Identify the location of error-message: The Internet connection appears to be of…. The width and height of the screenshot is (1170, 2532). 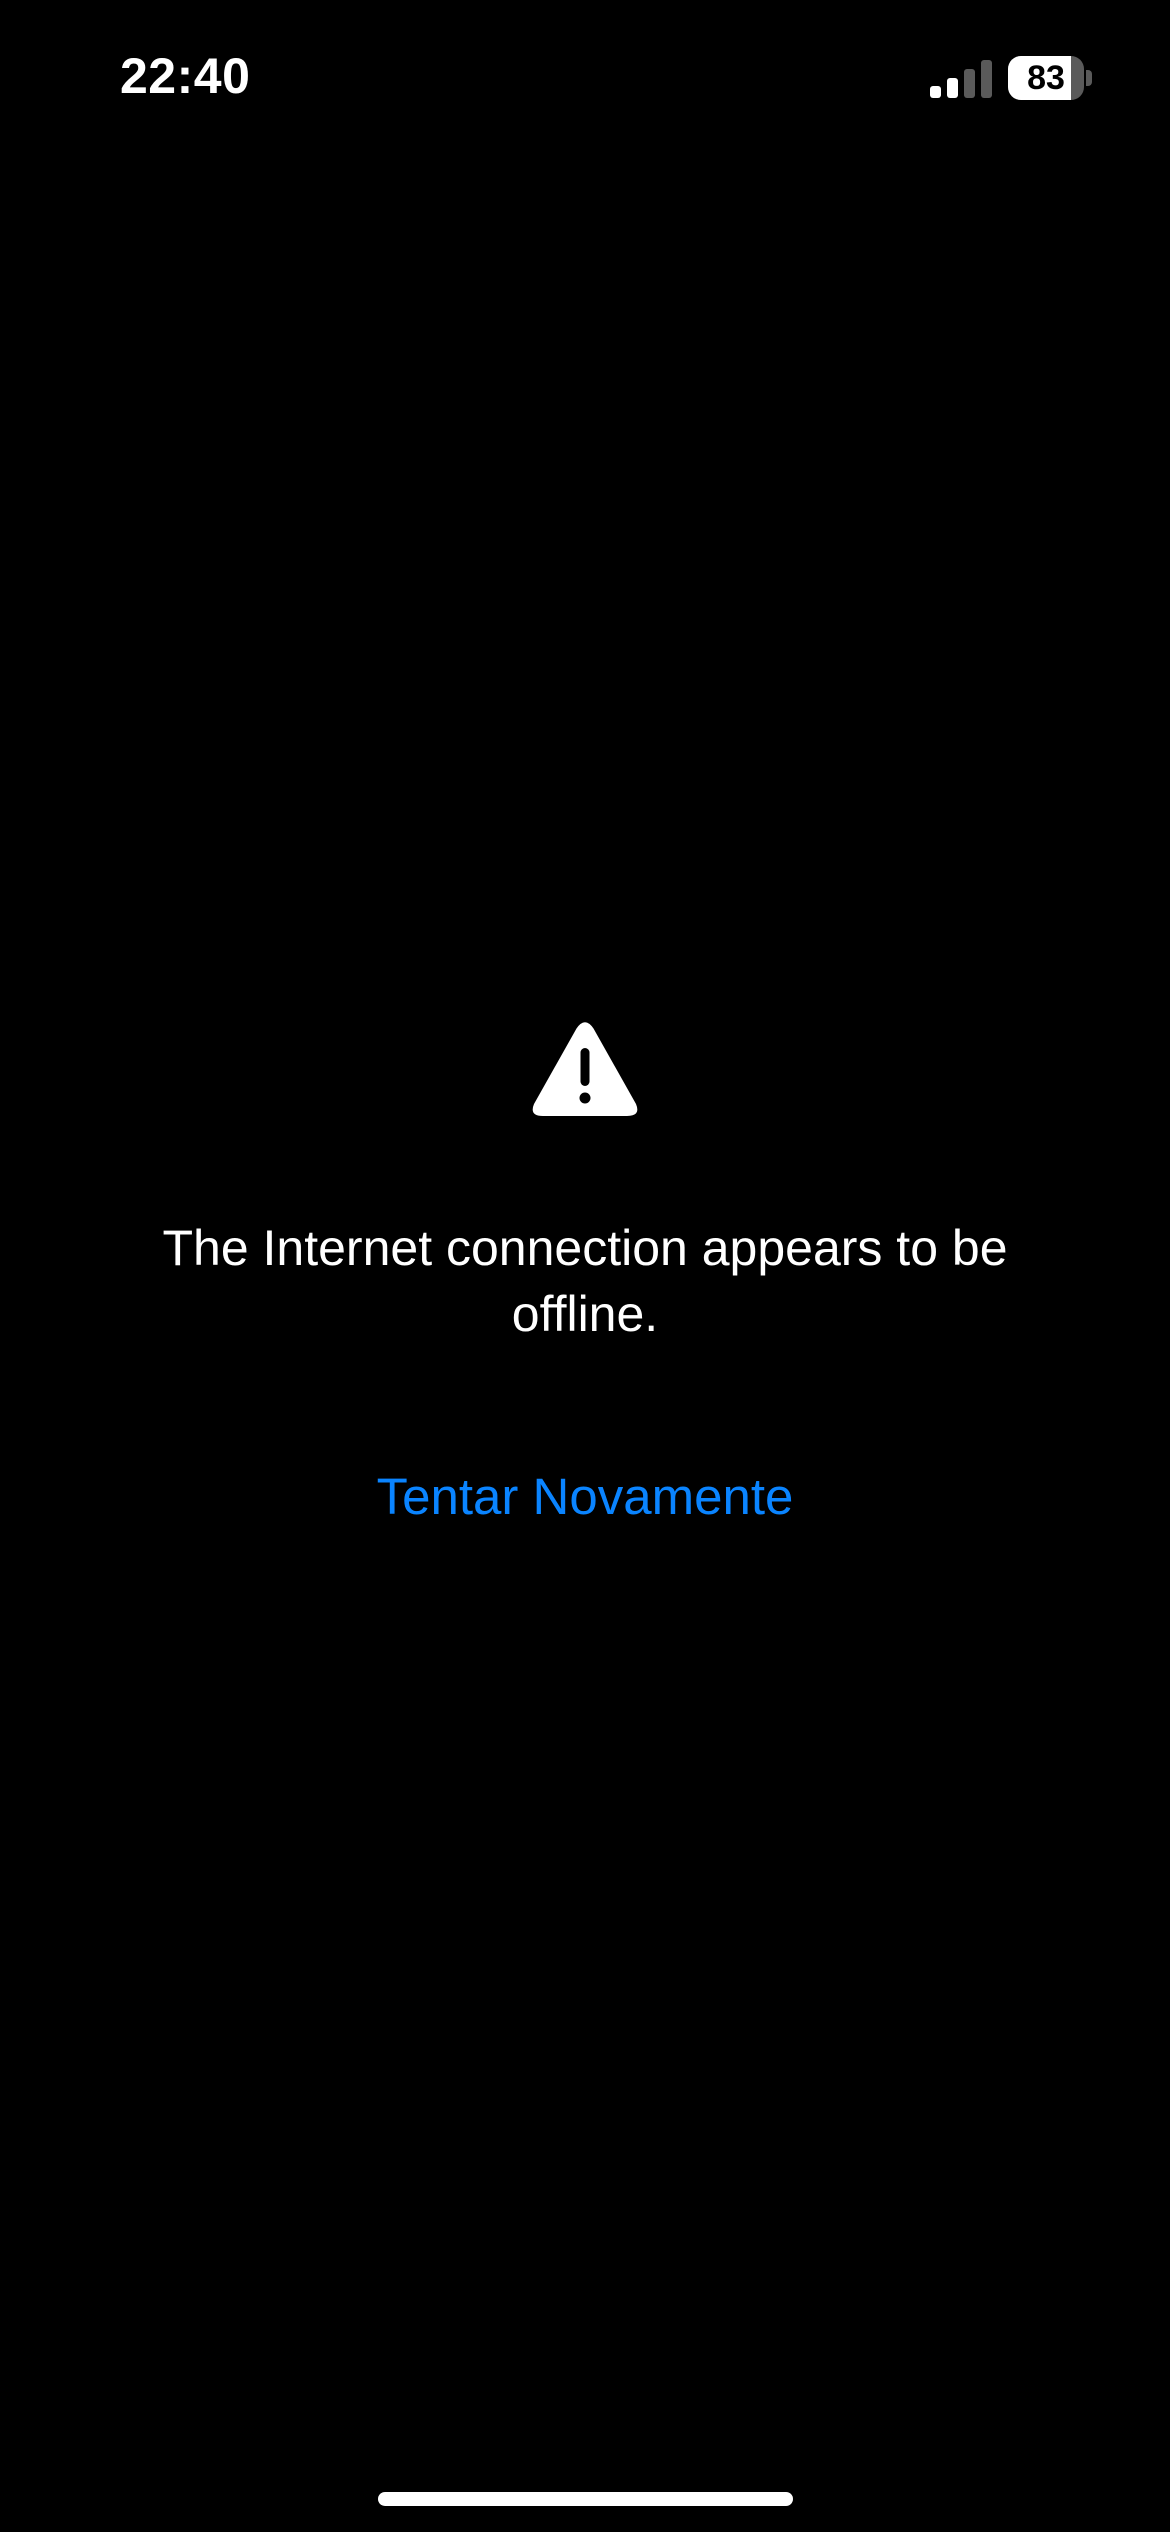
(585, 1281).